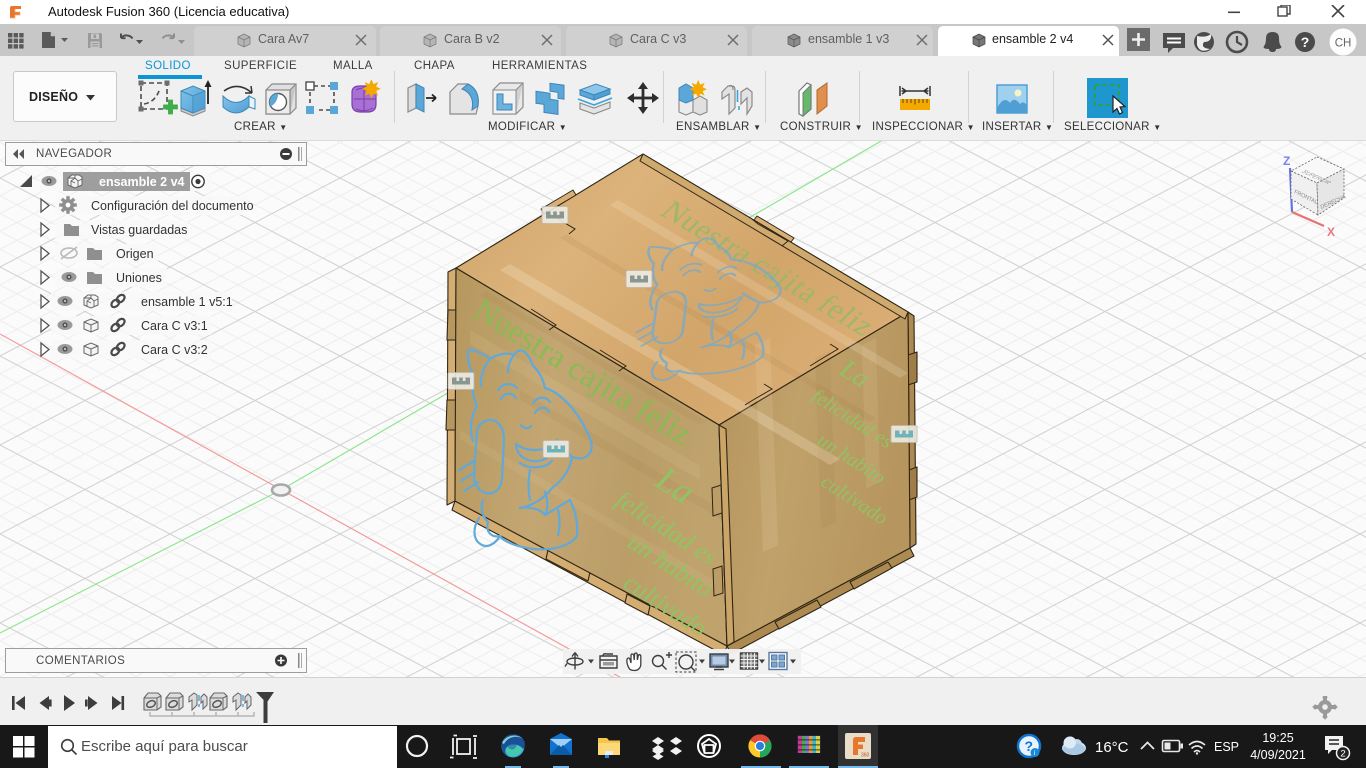 This screenshot has height=768, width=1366. Describe the element at coordinates (1226, 747) in the screenshot. I see `svg-text: ESP` at that location.